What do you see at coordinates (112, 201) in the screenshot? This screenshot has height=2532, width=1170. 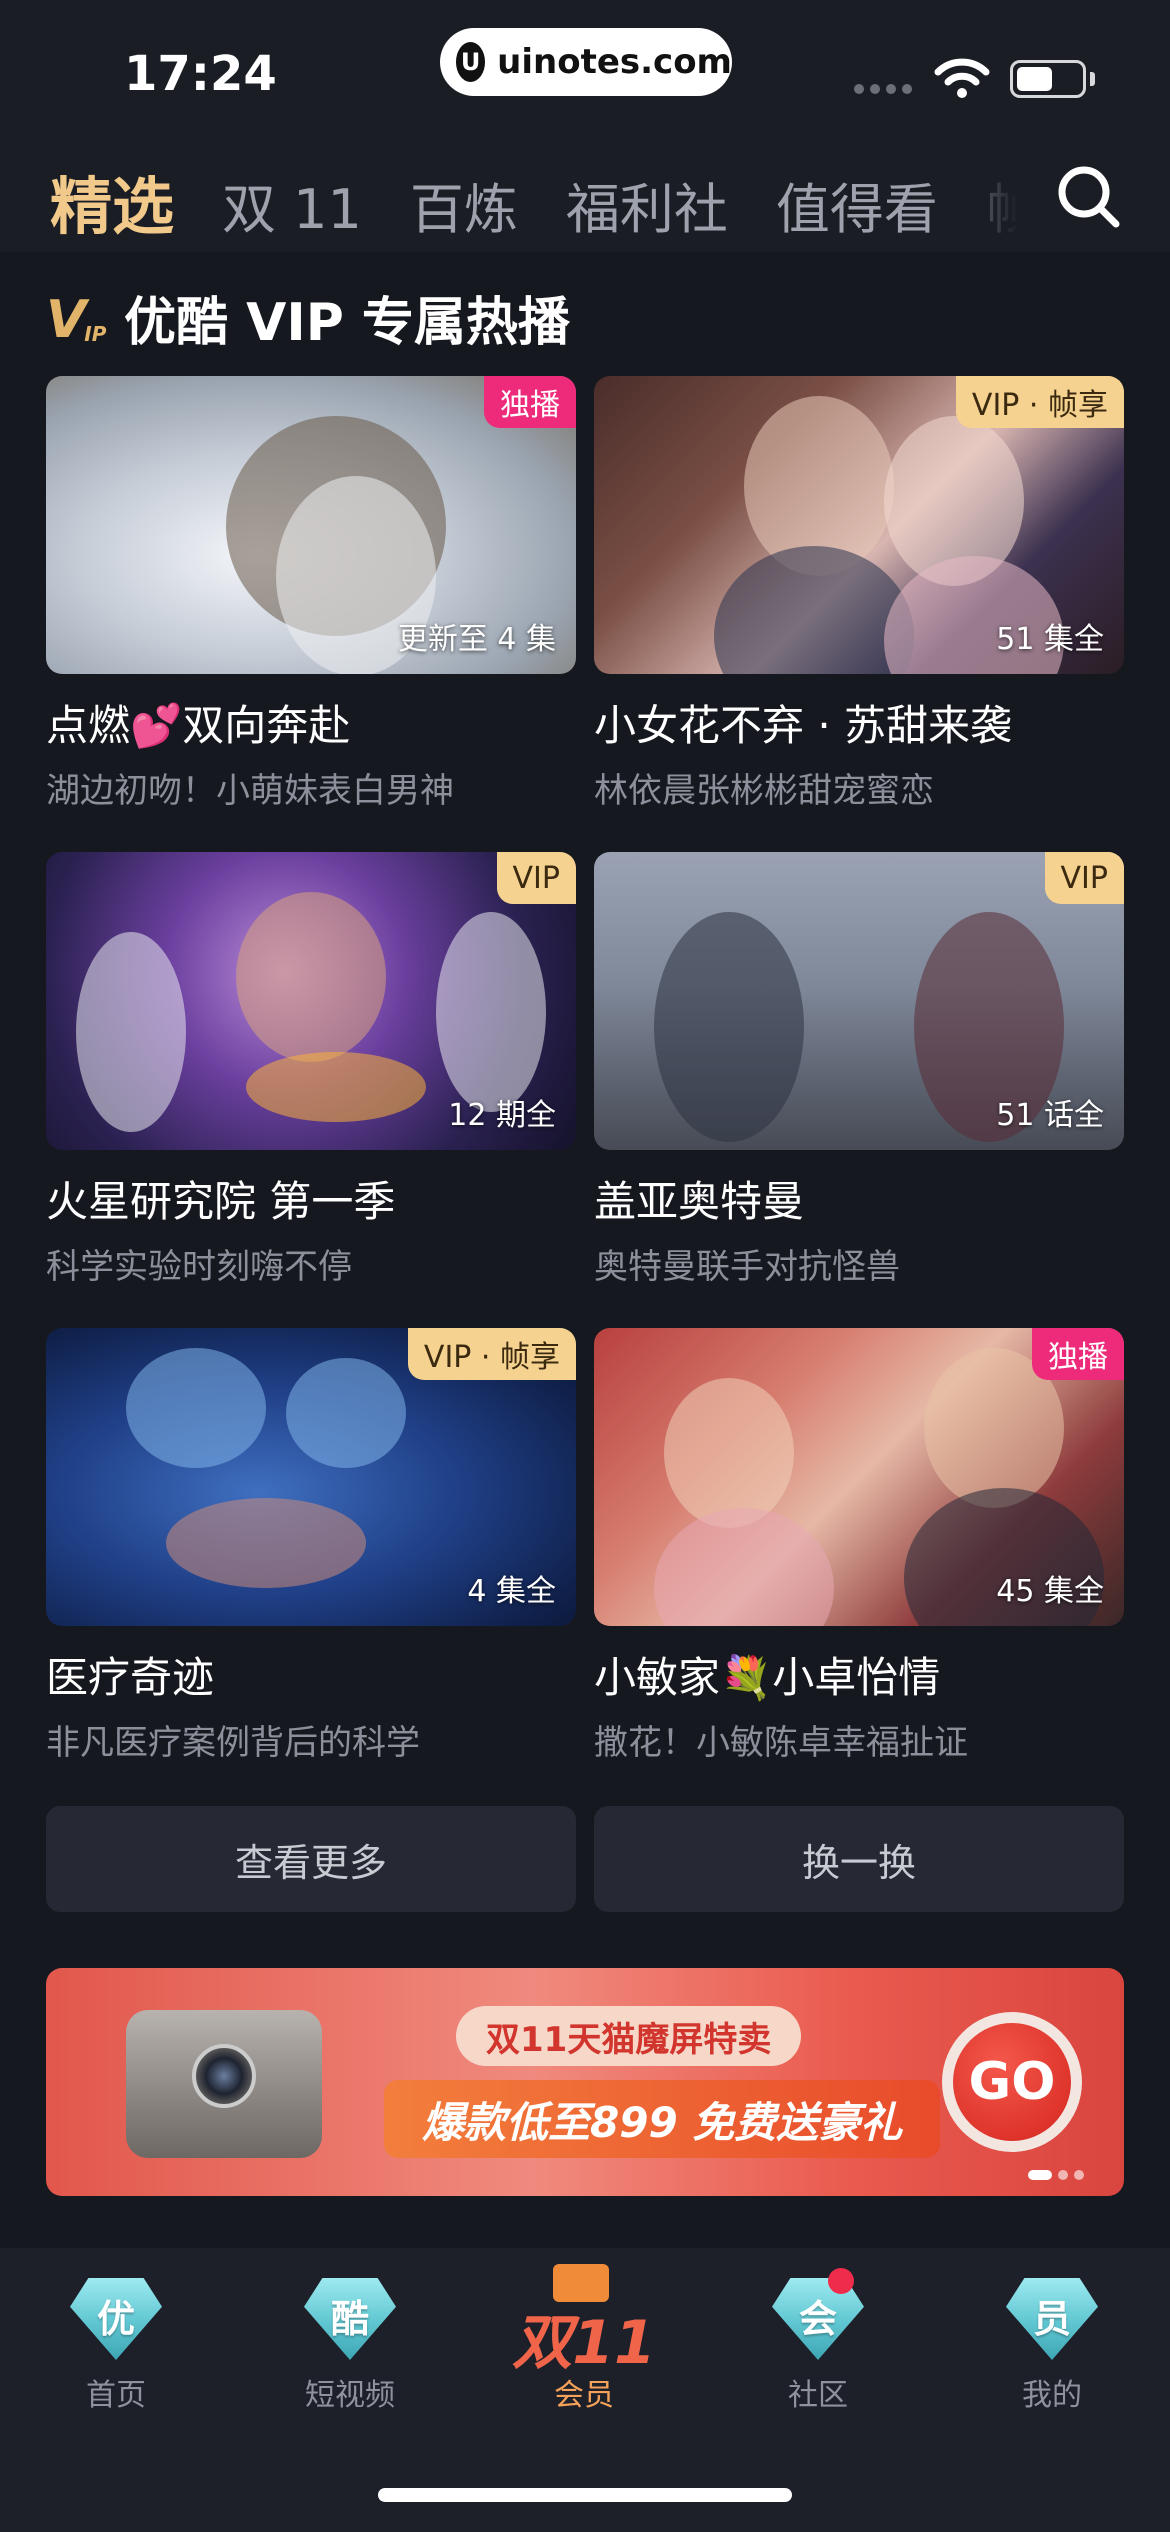 I see `tab-featured: 精选` at bounding box center [112, 201].